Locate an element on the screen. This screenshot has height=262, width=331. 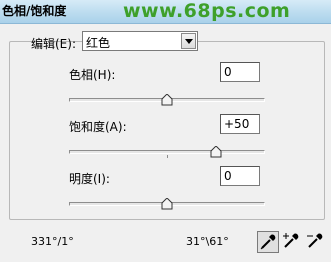
title-bar: 色相/饱和度 www.68ps.com is located at coordinates (165, 12).